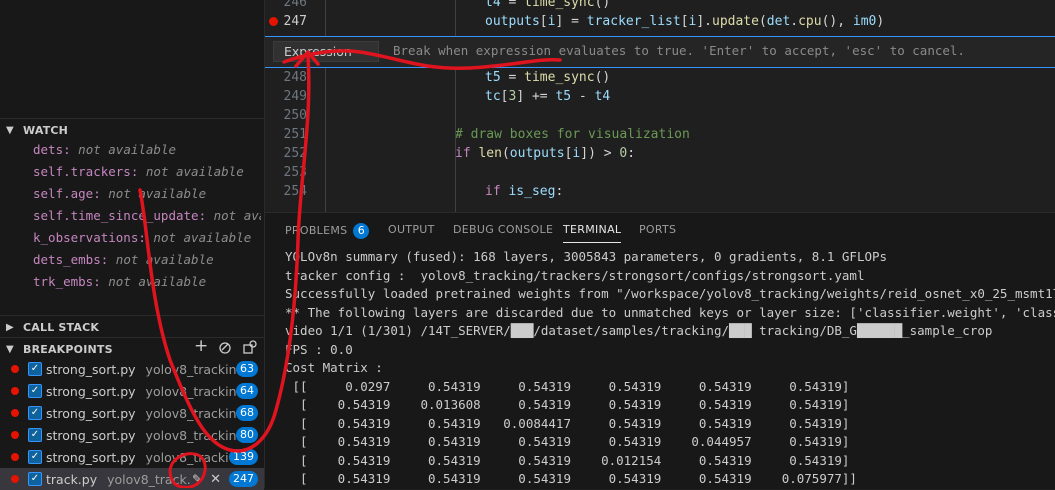 This screenshot has height=490, width=1055. I want to click on watch-item: self.age: not available, so click(147, 194).